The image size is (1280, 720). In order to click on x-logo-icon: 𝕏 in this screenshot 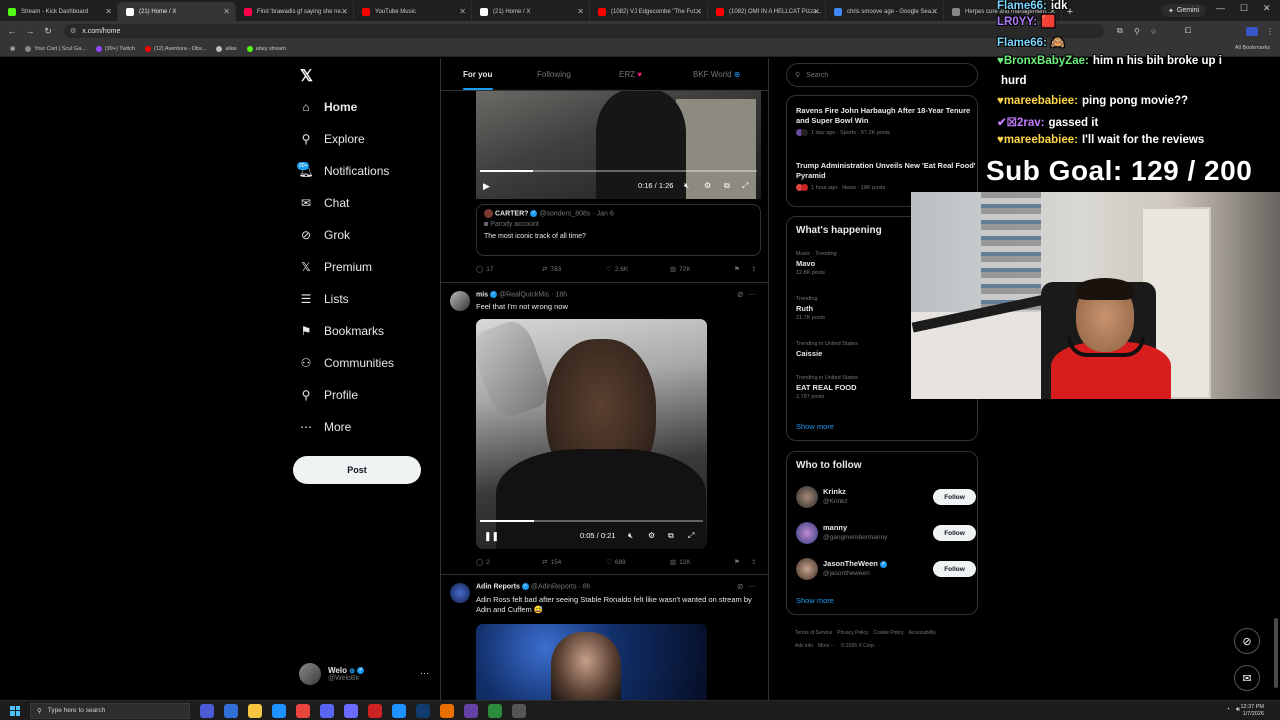, I will do `click(306, 76)`.